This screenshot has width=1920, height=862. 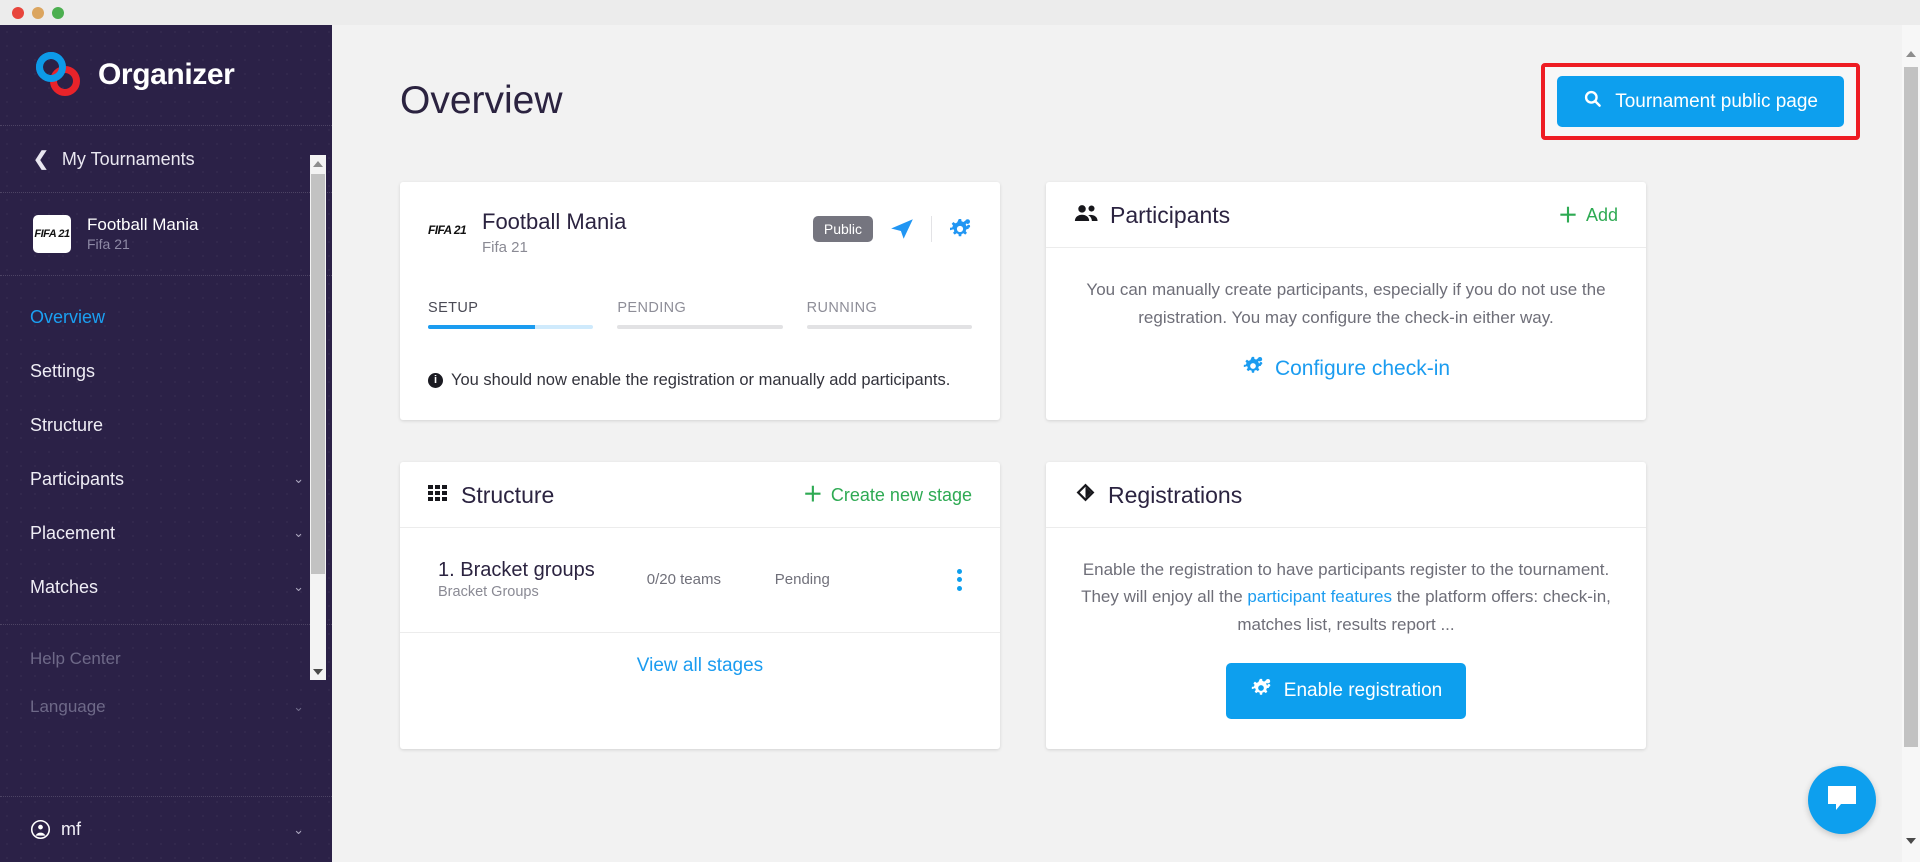 I want to click on sidebar-item-label: Help Center, so click(x=75, y=658).